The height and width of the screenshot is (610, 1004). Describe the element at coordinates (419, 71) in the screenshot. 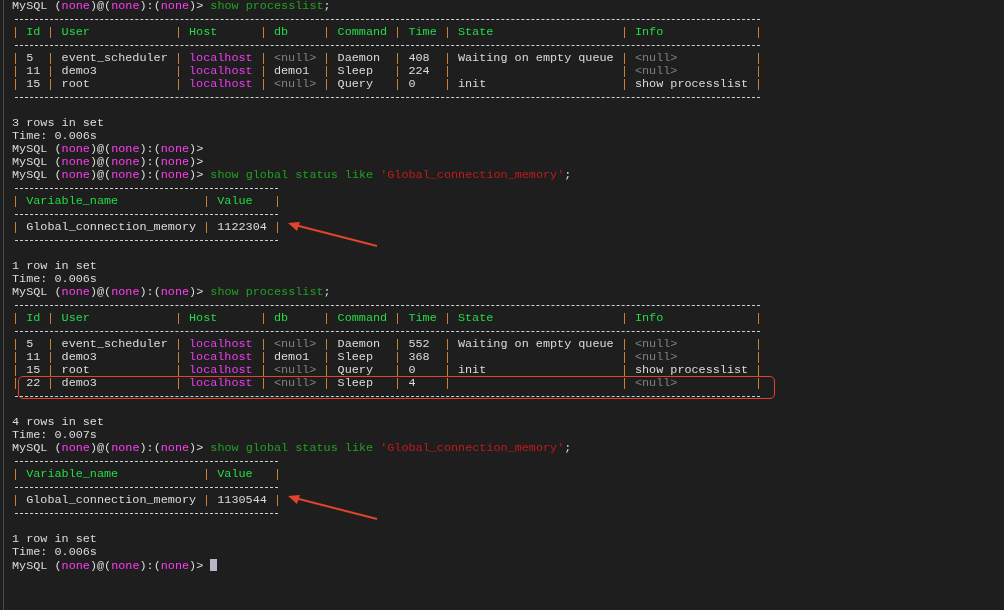

I see `table-cell: 224` at that location.